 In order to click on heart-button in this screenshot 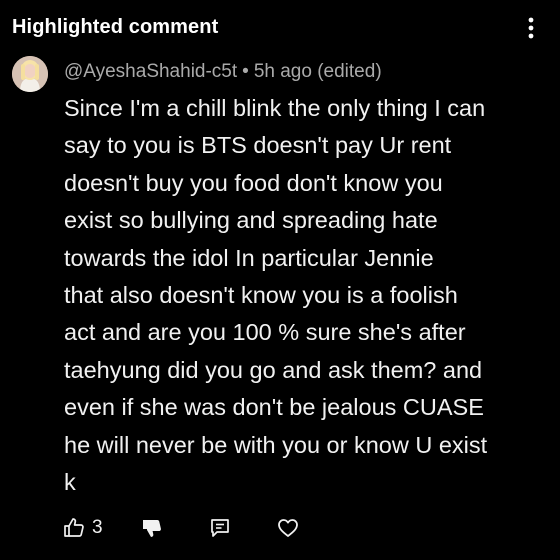, I will do `click(288, 528)`.